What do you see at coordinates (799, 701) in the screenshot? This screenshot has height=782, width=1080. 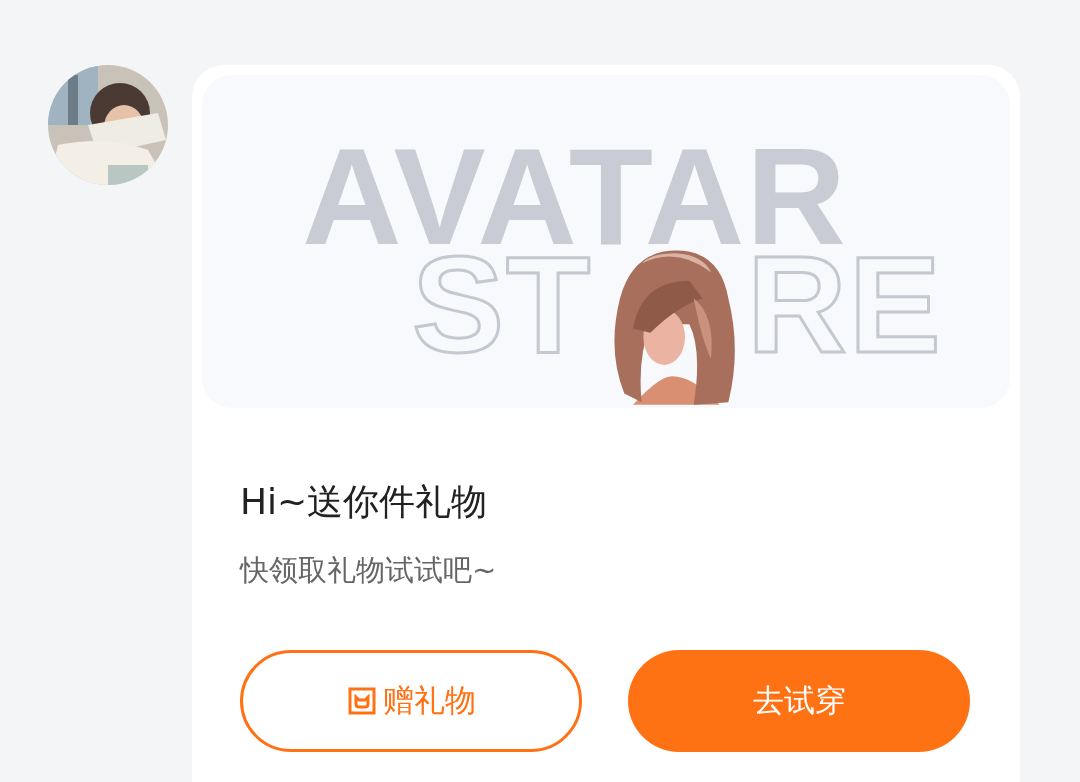 I see `try-on-button: 去试穿` at bounding box center [799, 701].